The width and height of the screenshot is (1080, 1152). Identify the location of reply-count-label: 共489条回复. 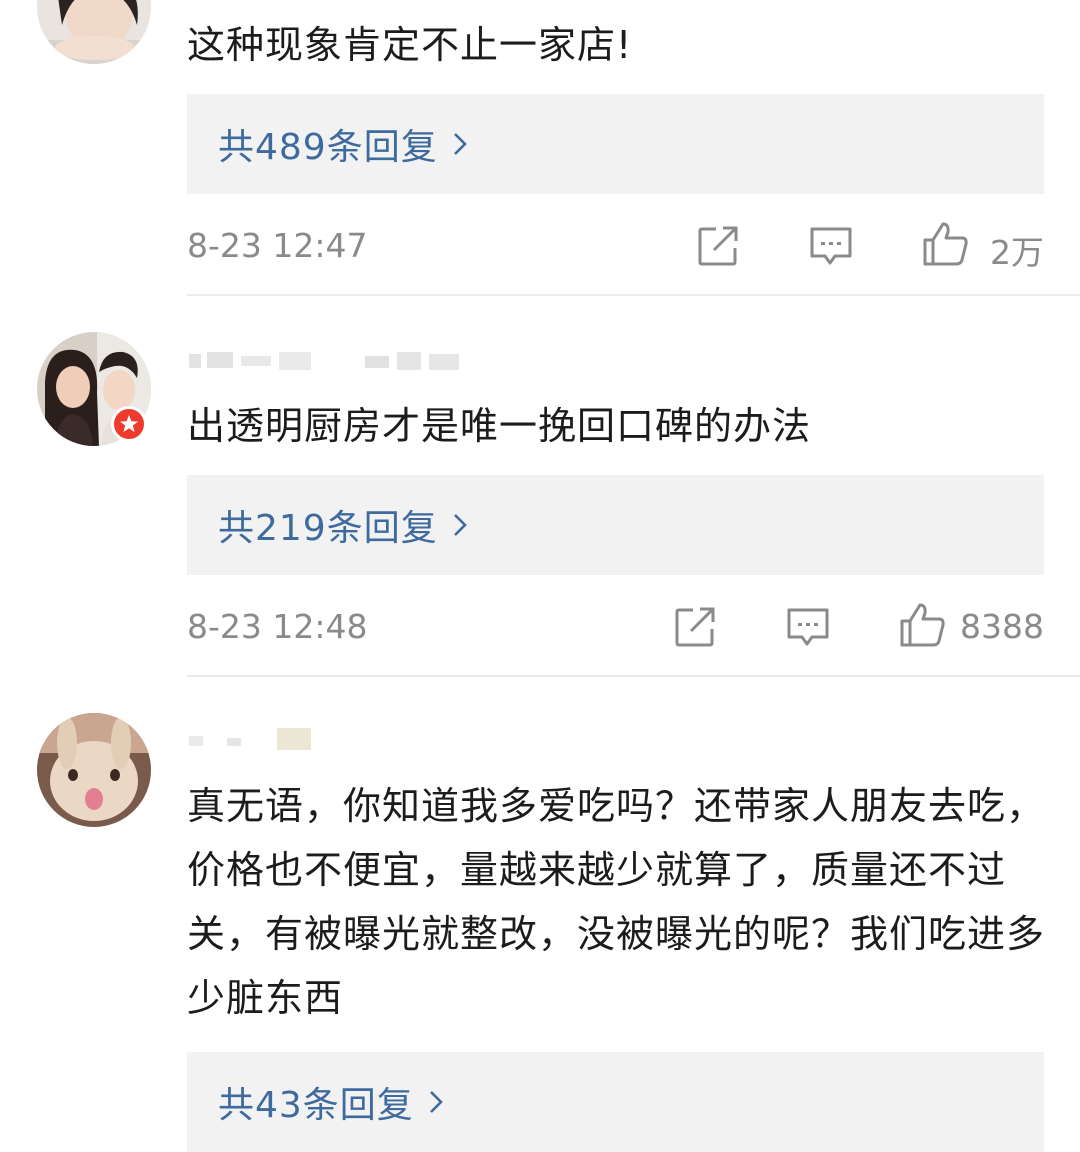
(328, 147).